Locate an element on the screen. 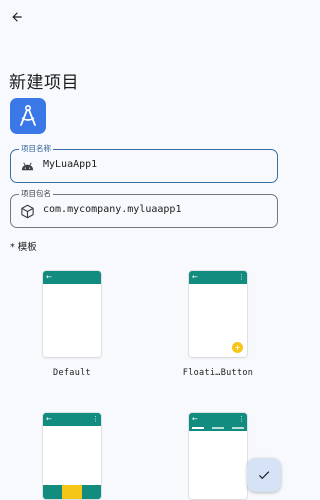  preview-toolbar: ← is located at coordinates (72, 277).